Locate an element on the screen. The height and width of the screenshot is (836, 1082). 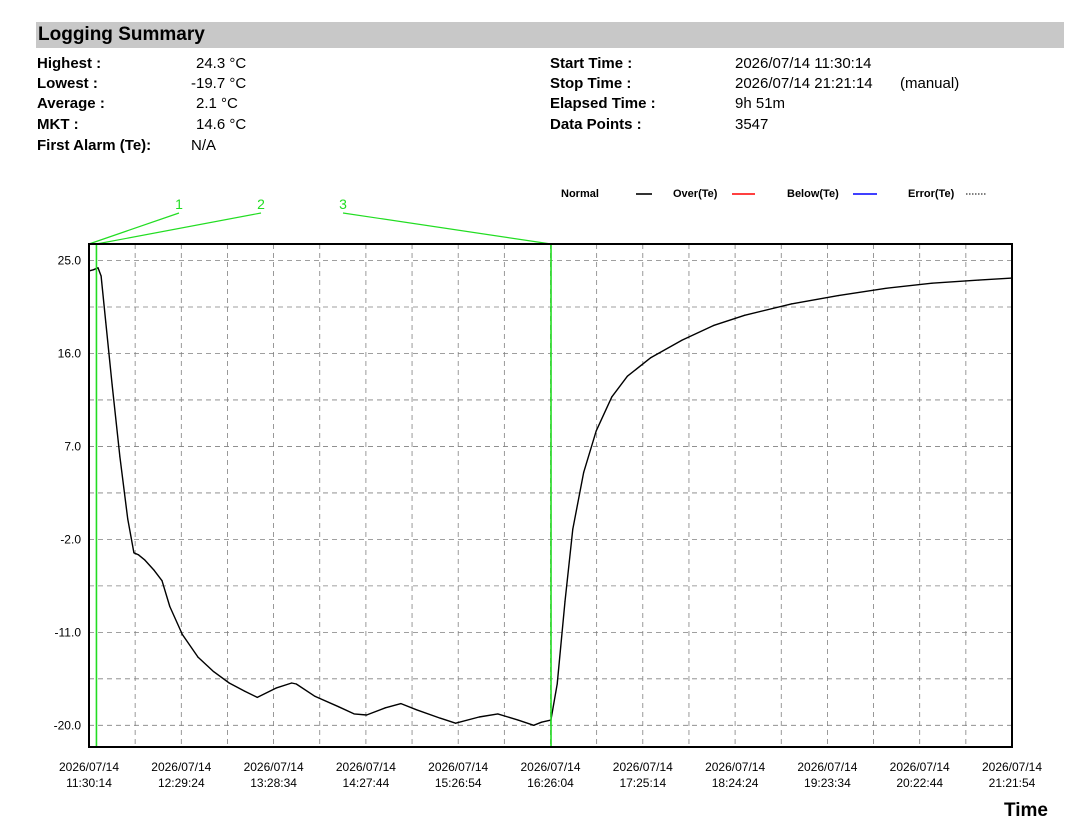
legend-label-normal: Normal is located at coordinates (580, 194).